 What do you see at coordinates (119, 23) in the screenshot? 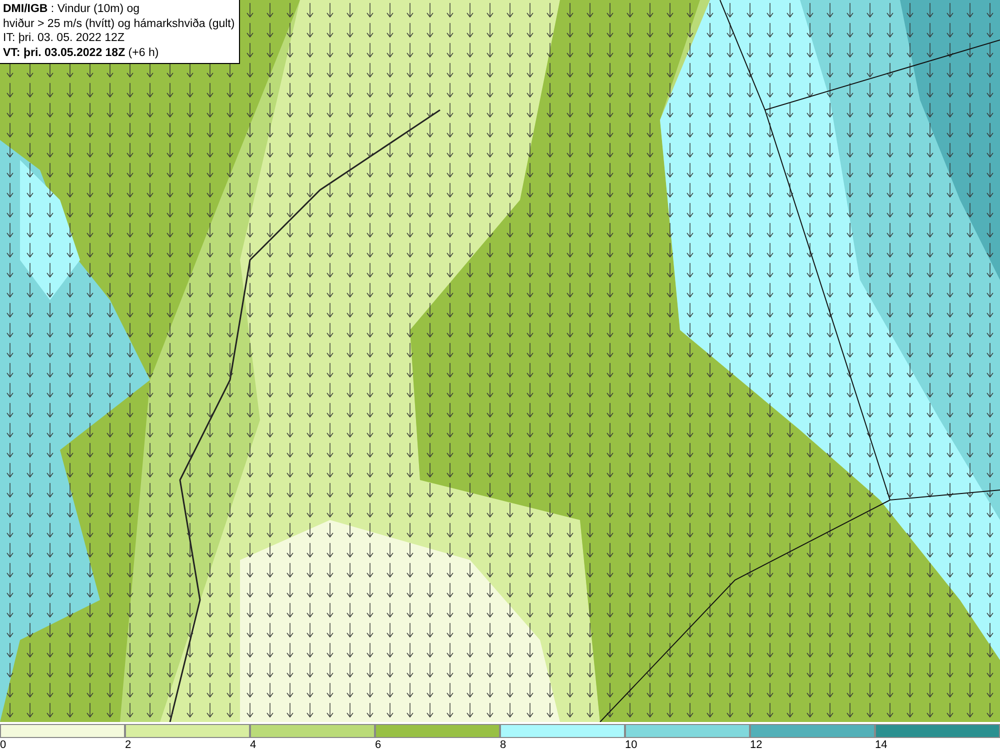
I see `title-line: hviður > 25 m/s (hvítt) og hámarkshviða (gult)` at bounding box center [119, 23].